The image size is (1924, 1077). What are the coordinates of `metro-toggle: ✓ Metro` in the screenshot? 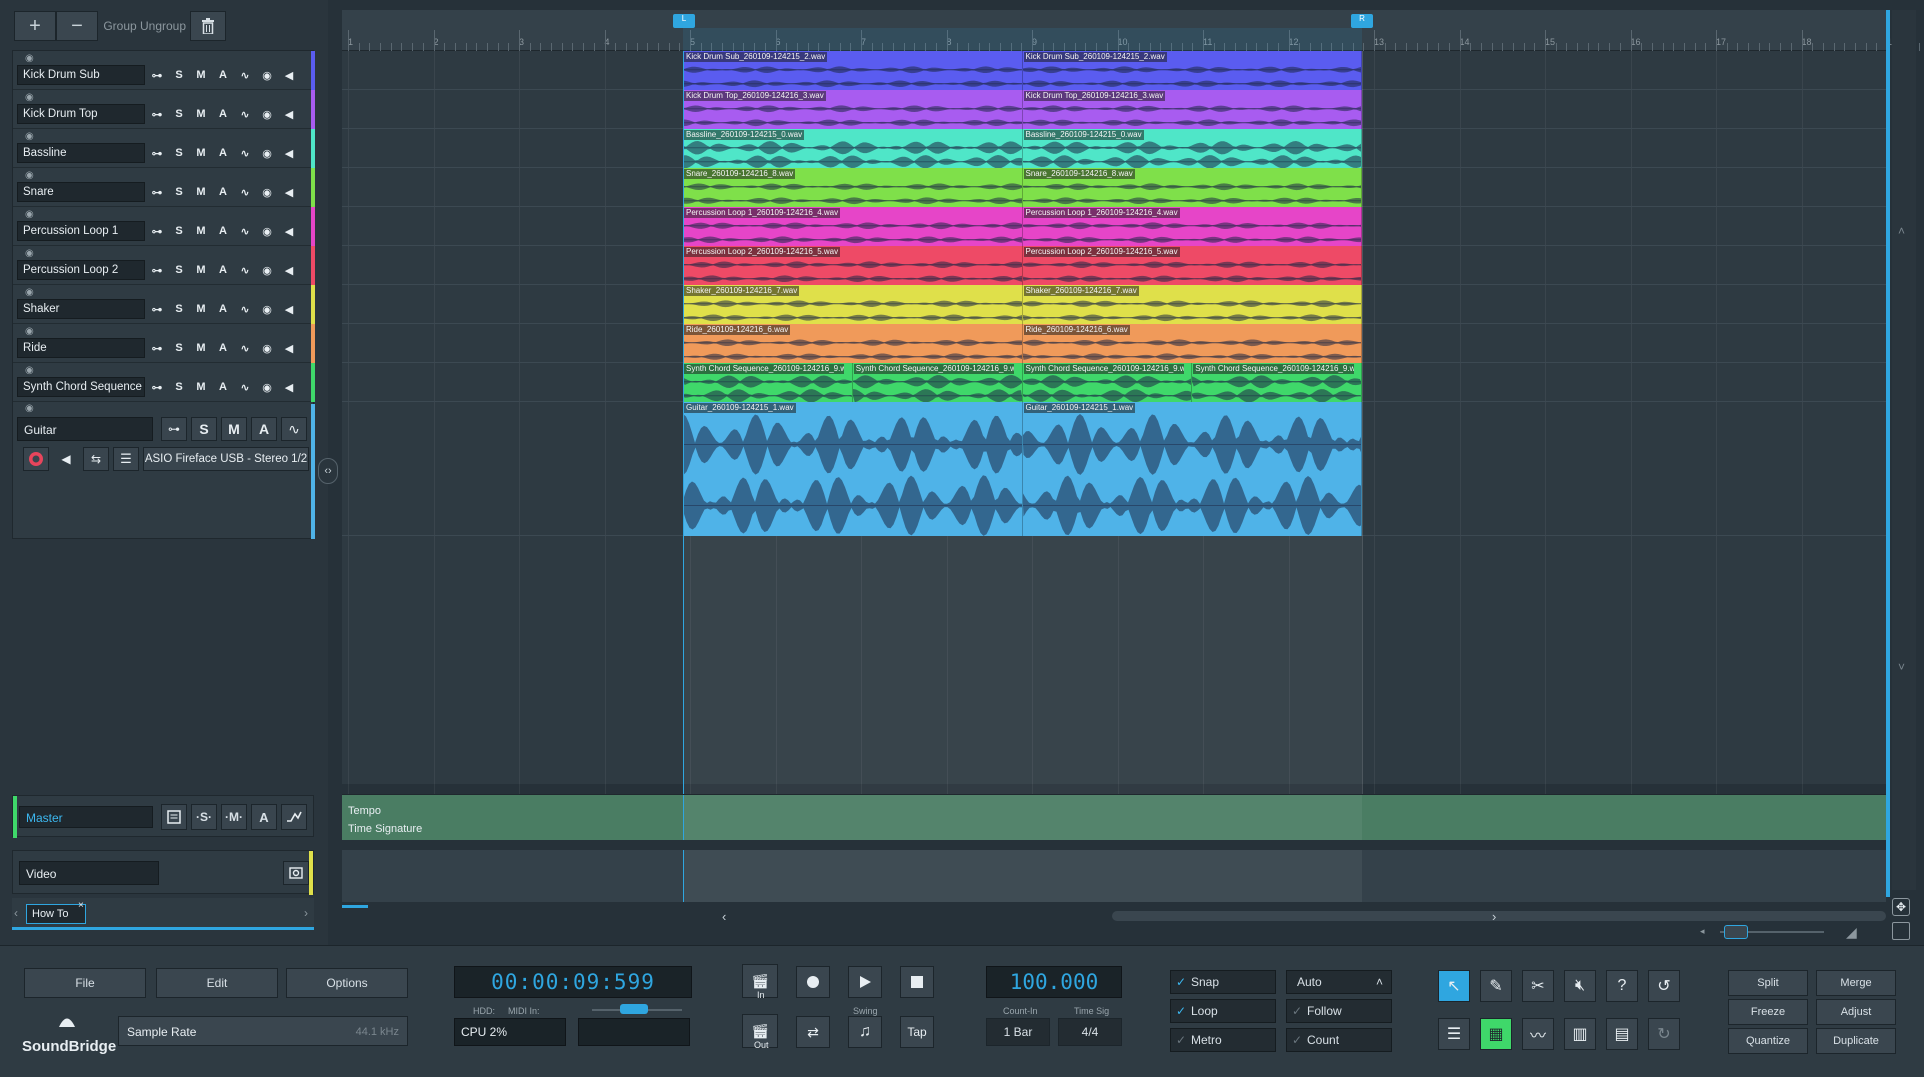 It's located at (1223, 1040).